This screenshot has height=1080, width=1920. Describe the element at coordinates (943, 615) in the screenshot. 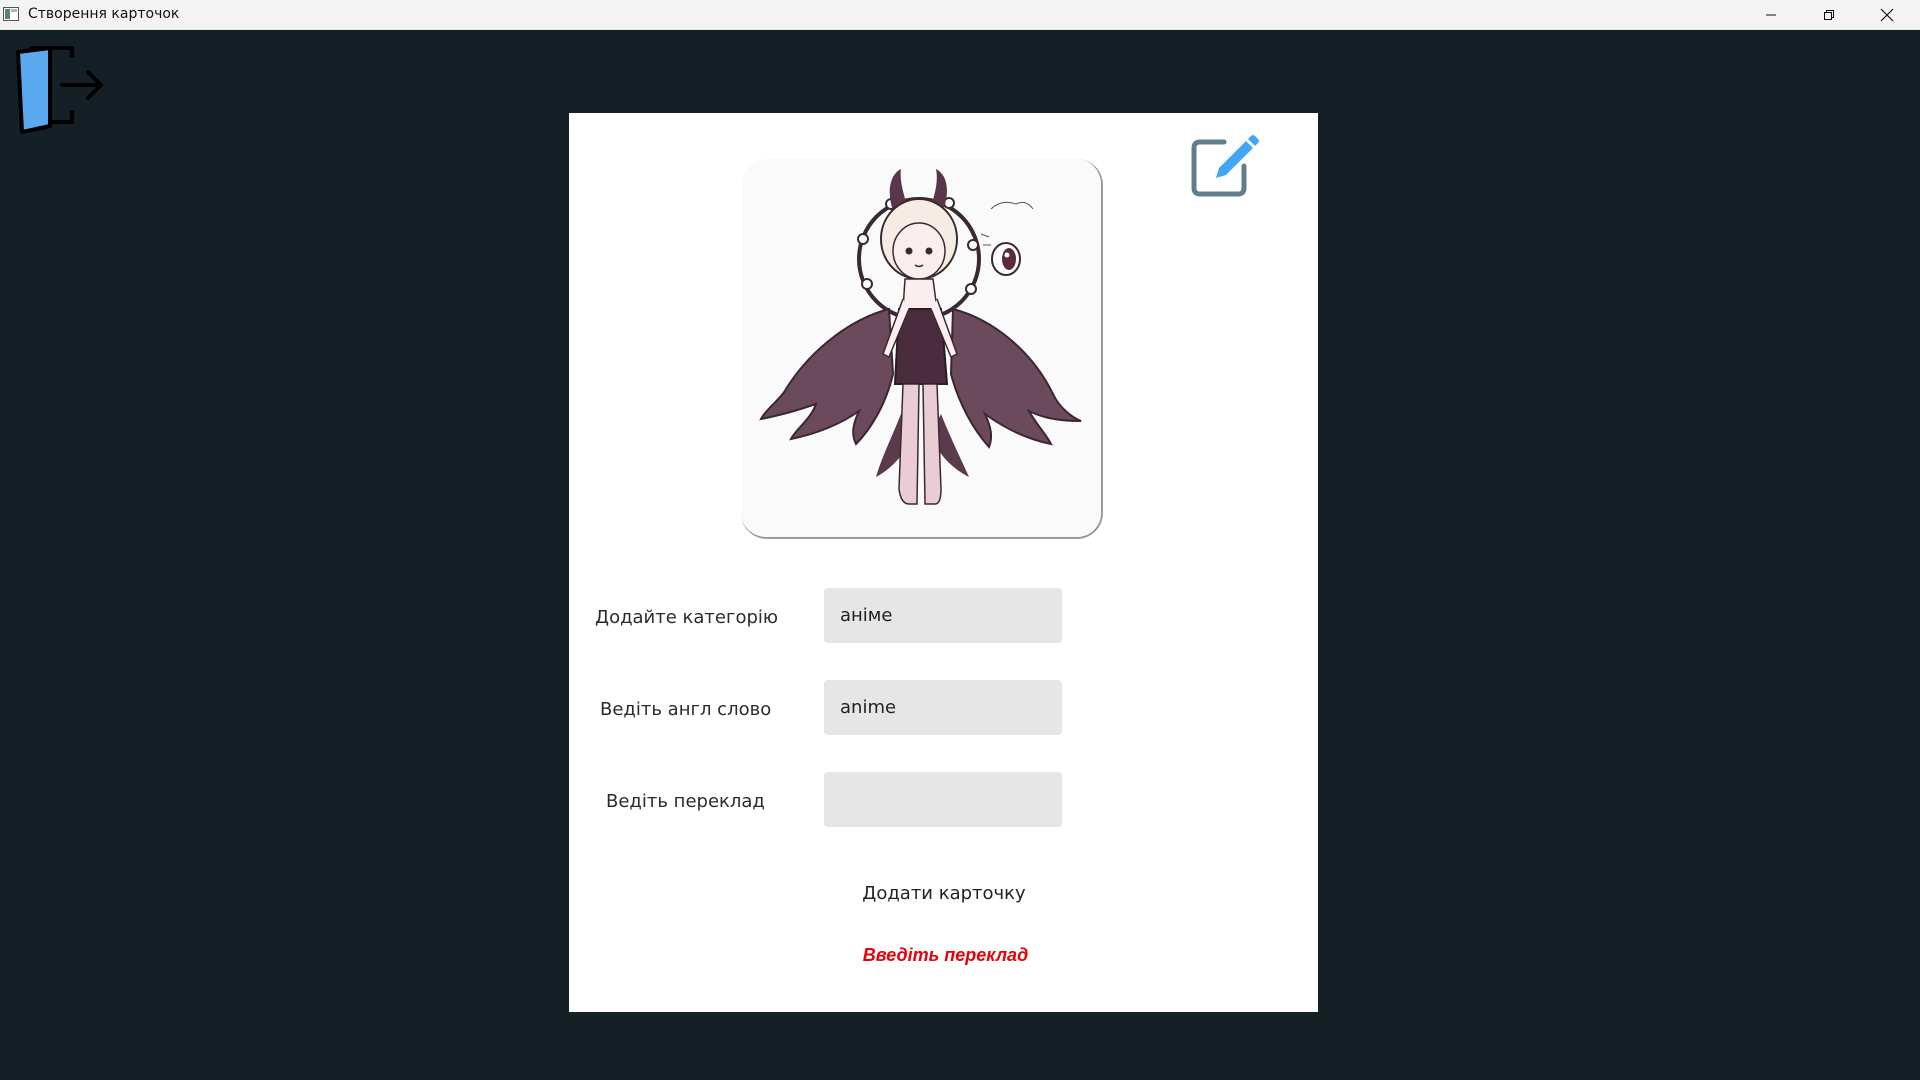

I see `category-input` at that location.